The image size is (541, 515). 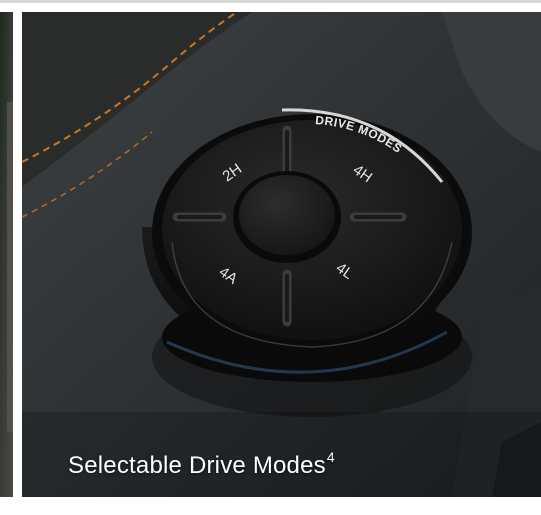 I want to click on slide-caption: Selectable Drive Modes4, so click(x=201, y=464).